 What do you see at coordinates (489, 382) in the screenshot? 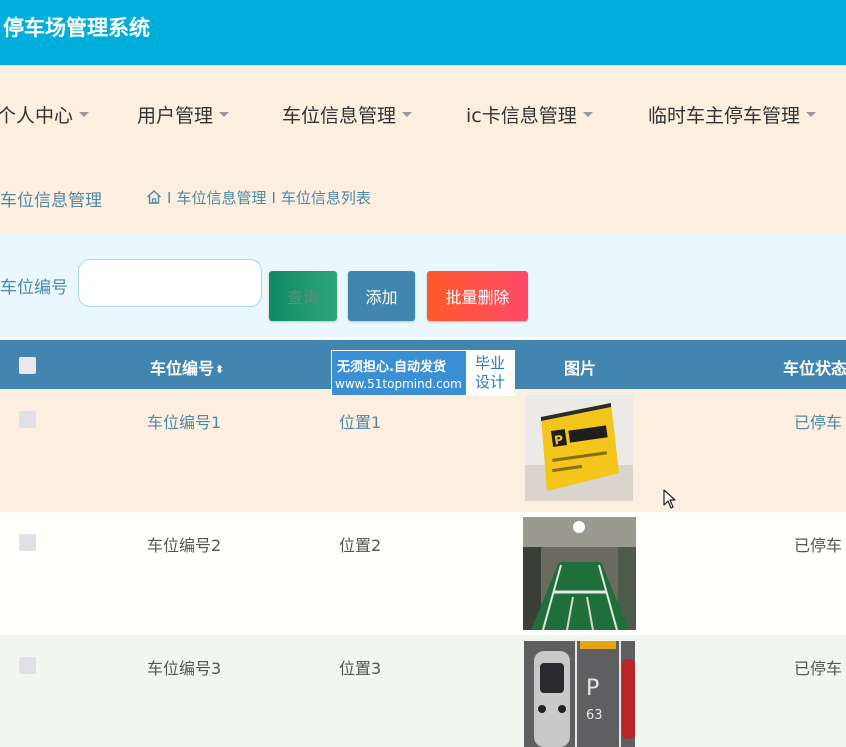
I see `watermark-badge-line: 设计` at bounding box center [489, 382].